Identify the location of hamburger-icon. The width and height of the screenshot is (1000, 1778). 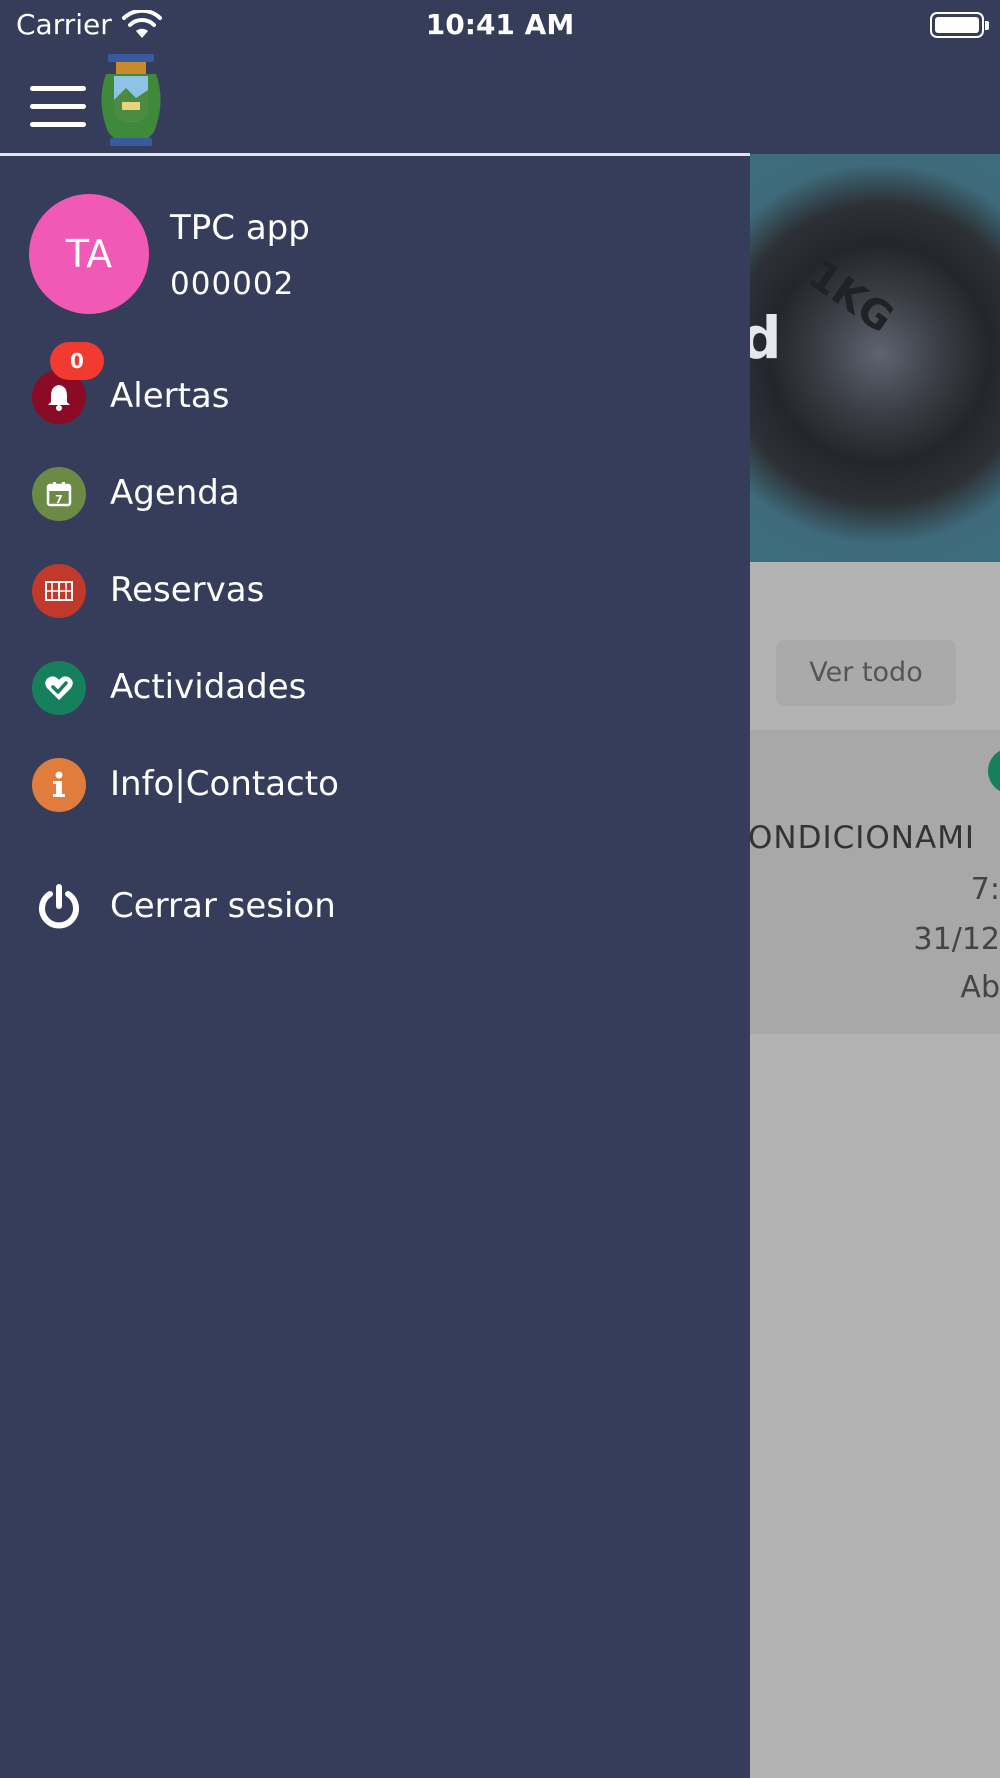
(58, 107).